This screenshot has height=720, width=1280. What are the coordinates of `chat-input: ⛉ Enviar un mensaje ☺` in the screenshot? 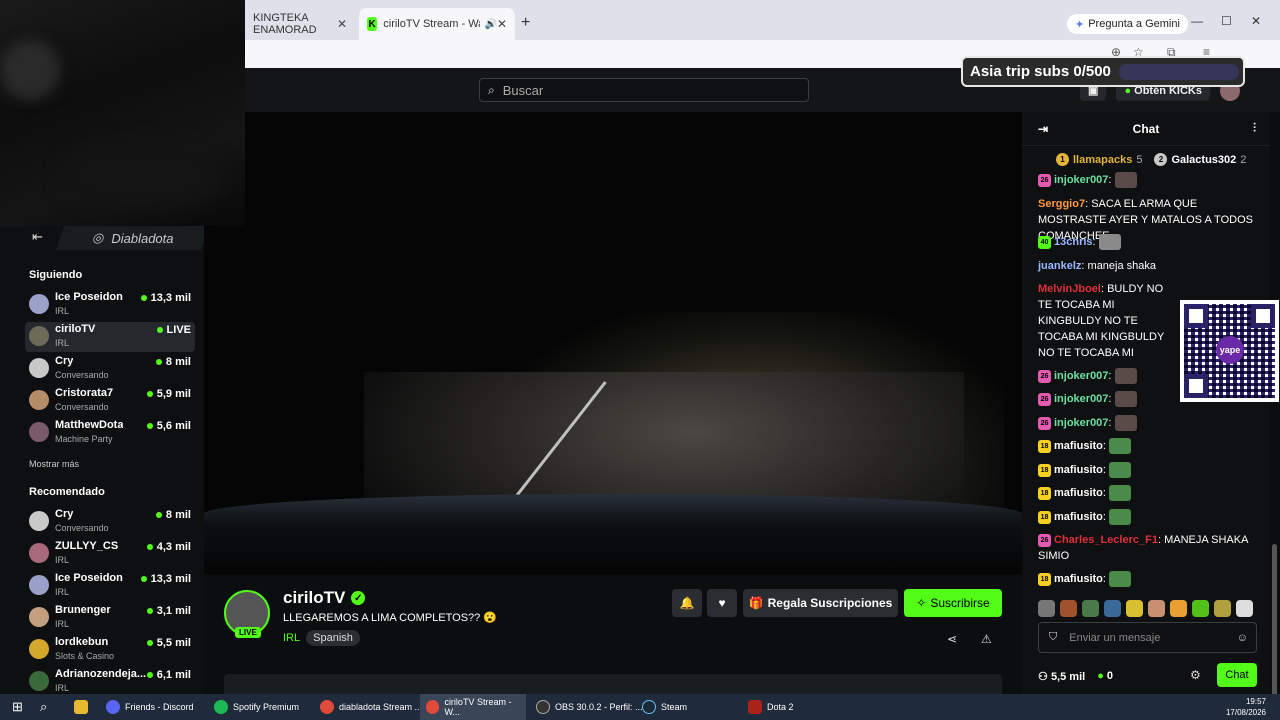 It's located at (1147, 637).